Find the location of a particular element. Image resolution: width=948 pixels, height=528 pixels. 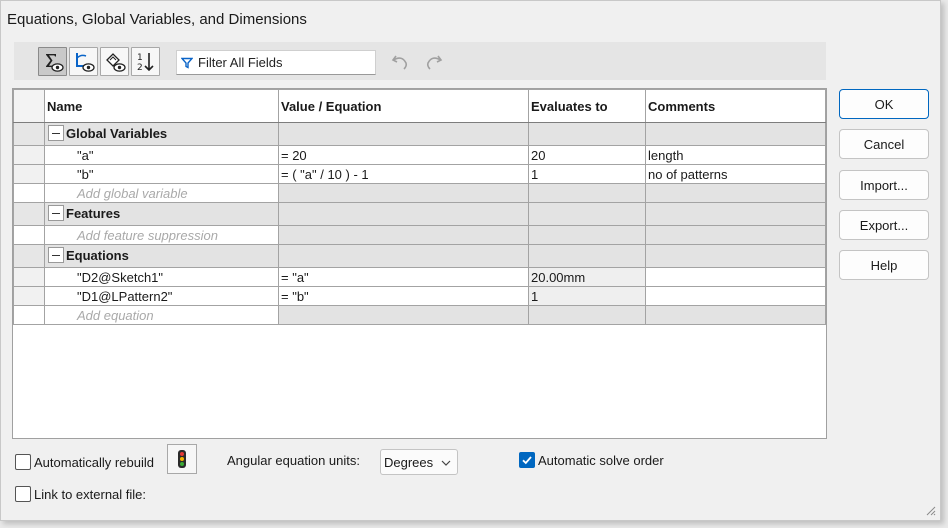

chevron-down-icon is located at coordinates (446, 463).